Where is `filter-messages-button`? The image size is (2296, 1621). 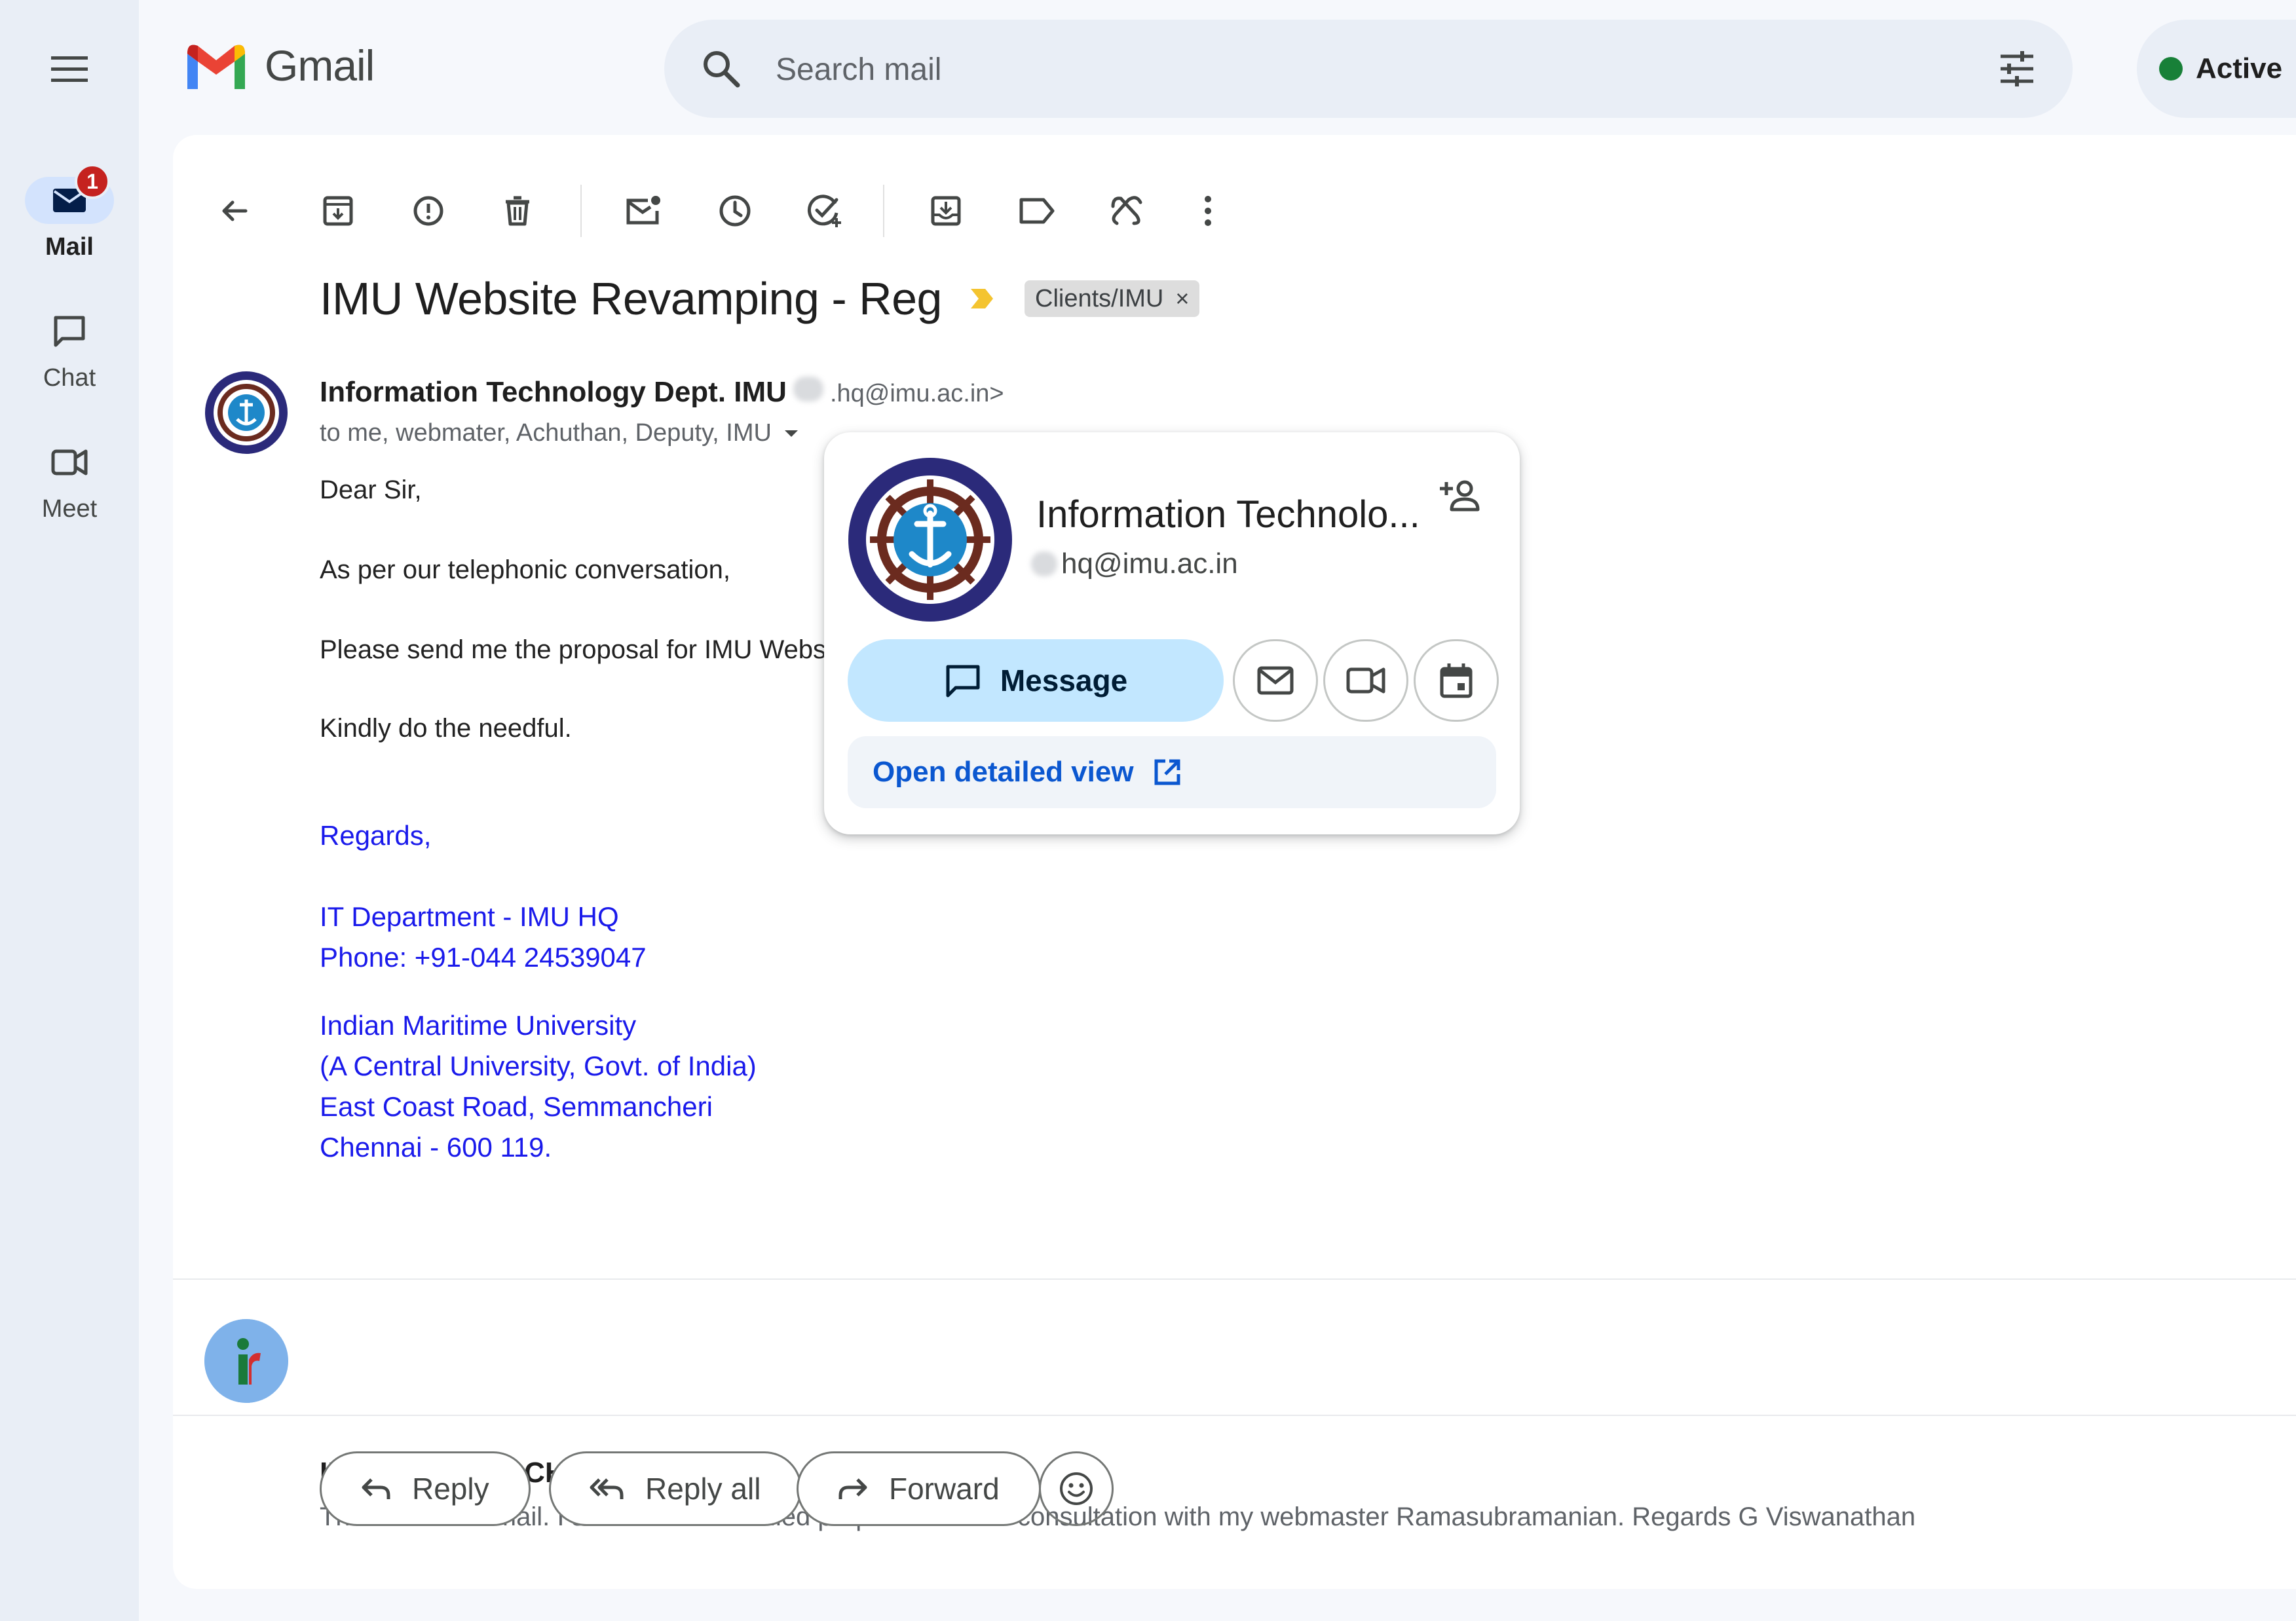 filter-messages-button is located at coordinates (1126, 211).